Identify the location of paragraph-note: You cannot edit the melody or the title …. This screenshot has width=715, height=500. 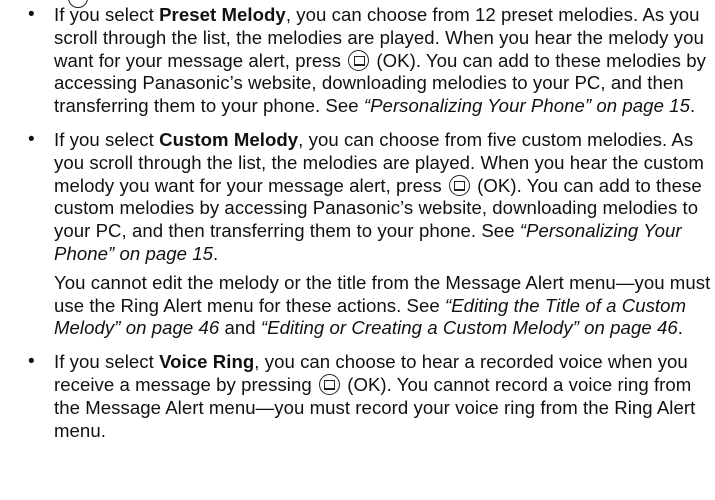
(383, 306).